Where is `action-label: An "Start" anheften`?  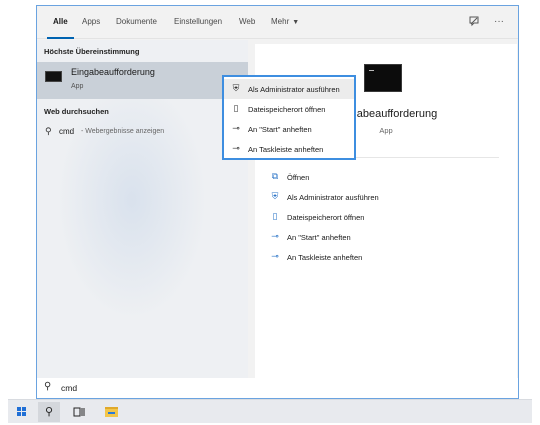
action-label: An "Start" anheften is located at coordinates (319, 237).